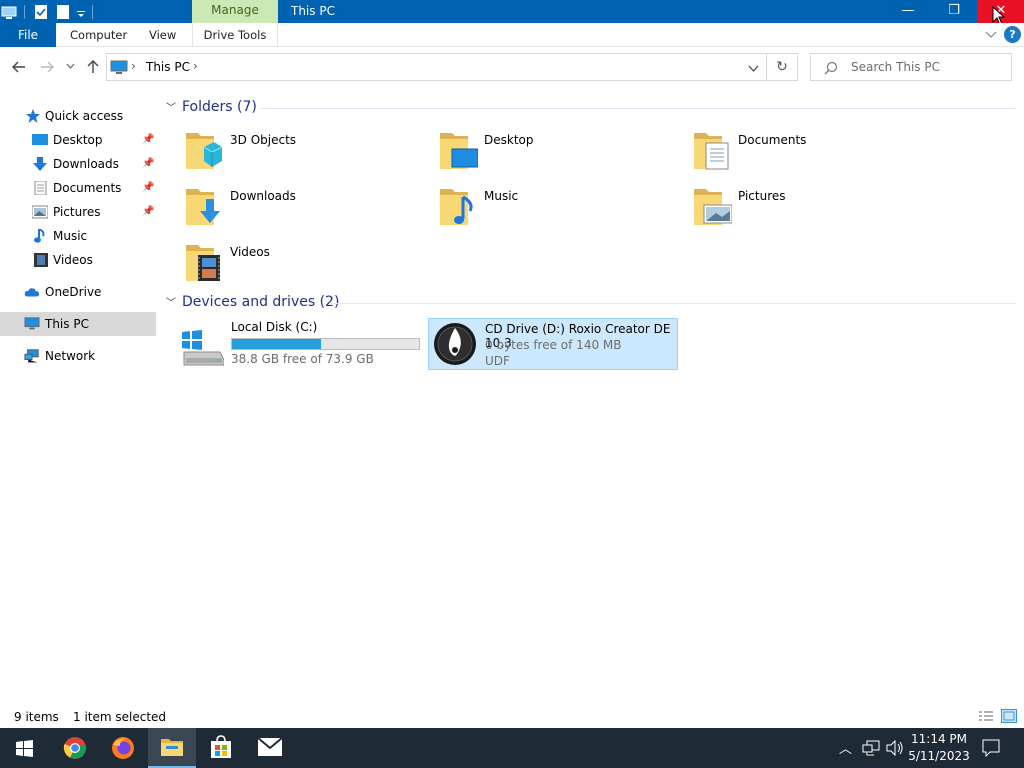 Image resolution: width=1024 pixels, height=768 pixels. What do you see at coordinates (871, 748) in the screenshot?
I see `network-tray-icon` at bounding box center [871, 748].